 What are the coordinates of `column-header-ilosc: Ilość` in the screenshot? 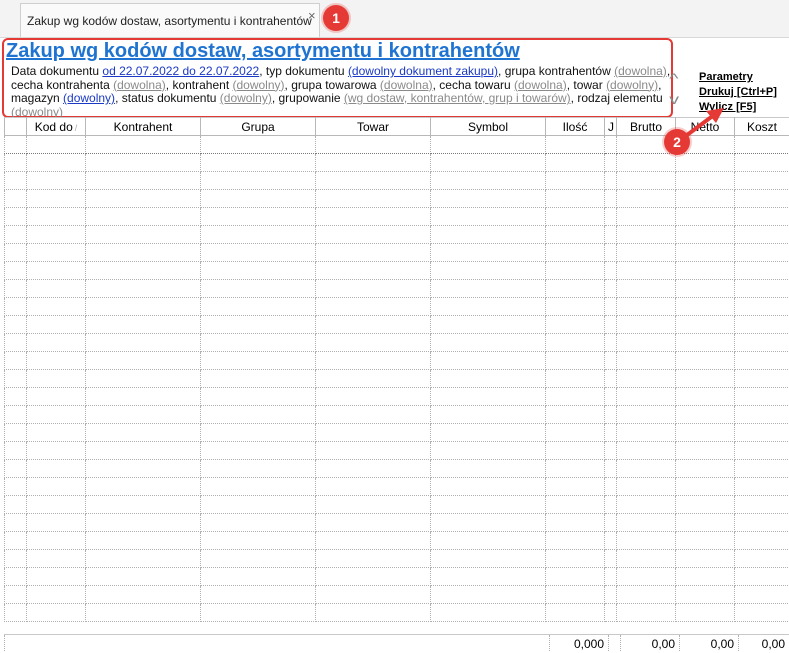 It's located at (575, 127).